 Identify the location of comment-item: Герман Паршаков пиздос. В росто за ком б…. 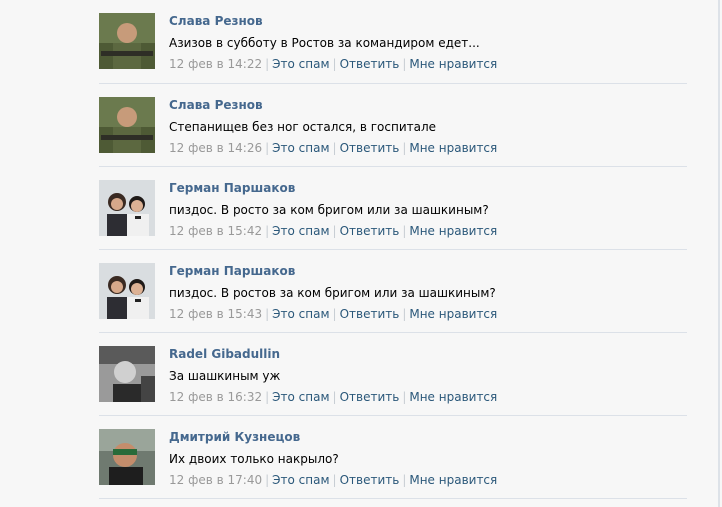
(393, 208).